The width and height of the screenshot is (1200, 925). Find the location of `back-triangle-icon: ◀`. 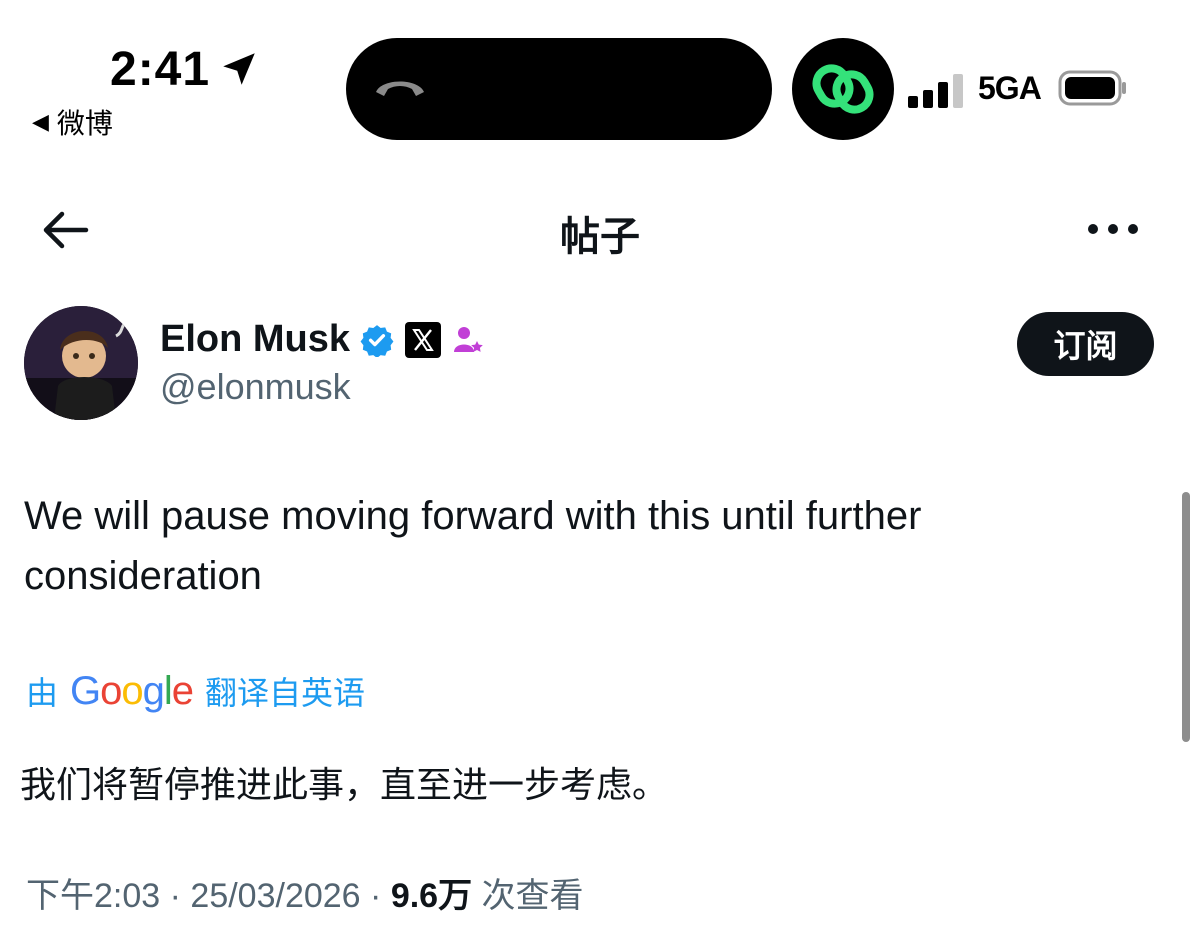

back-triangle-icon: ◀ is located at coordinates (40, 121).